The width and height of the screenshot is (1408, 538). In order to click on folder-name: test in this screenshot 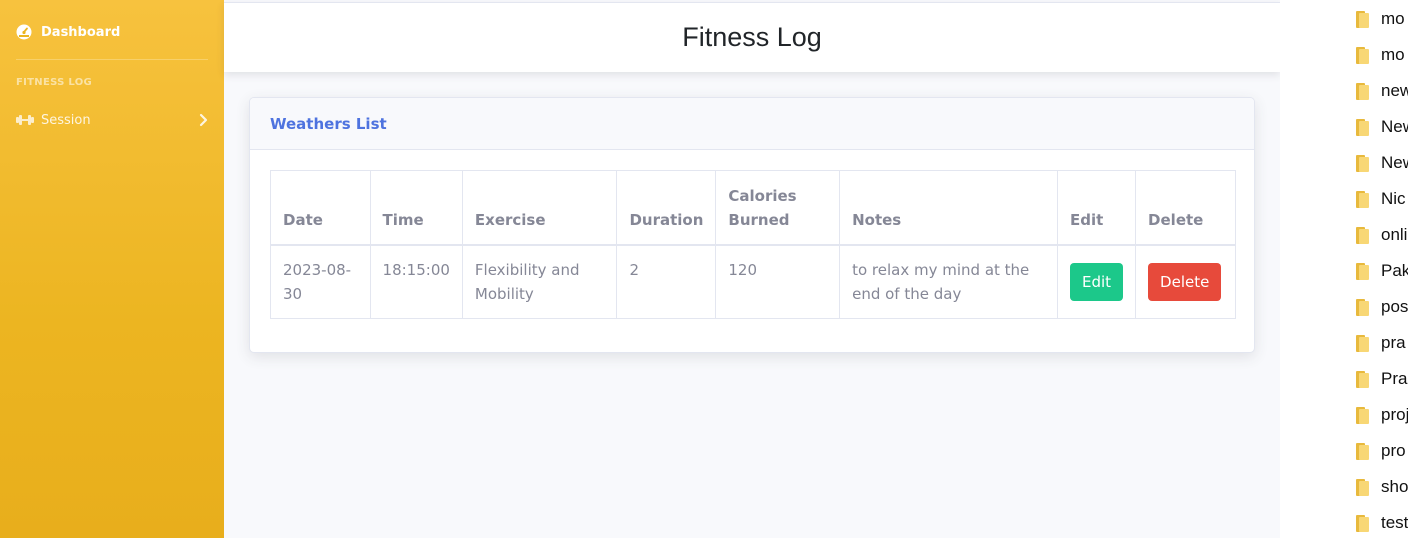, I will do `click(1394, 522)`.